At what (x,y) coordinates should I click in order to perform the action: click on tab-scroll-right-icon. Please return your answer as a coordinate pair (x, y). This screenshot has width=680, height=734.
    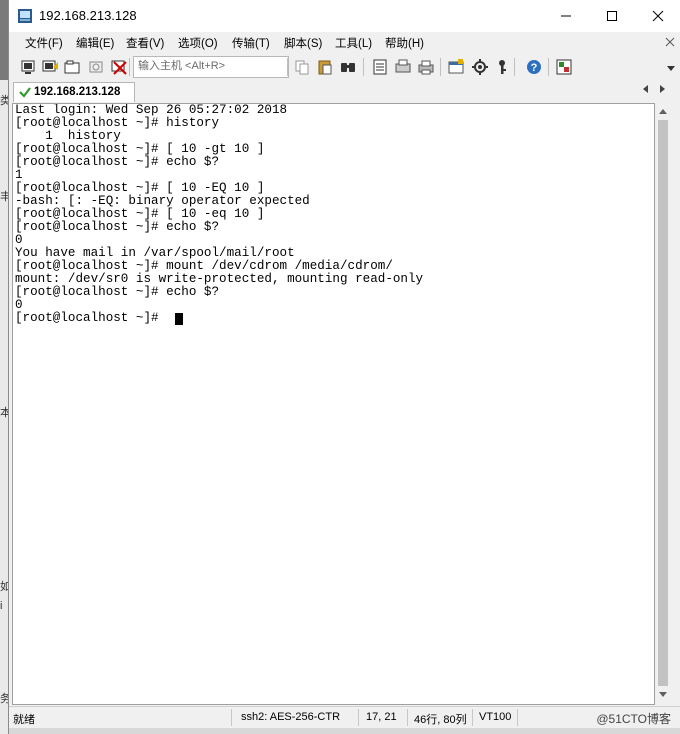
    Looking at the image, I should click on (662, 89).